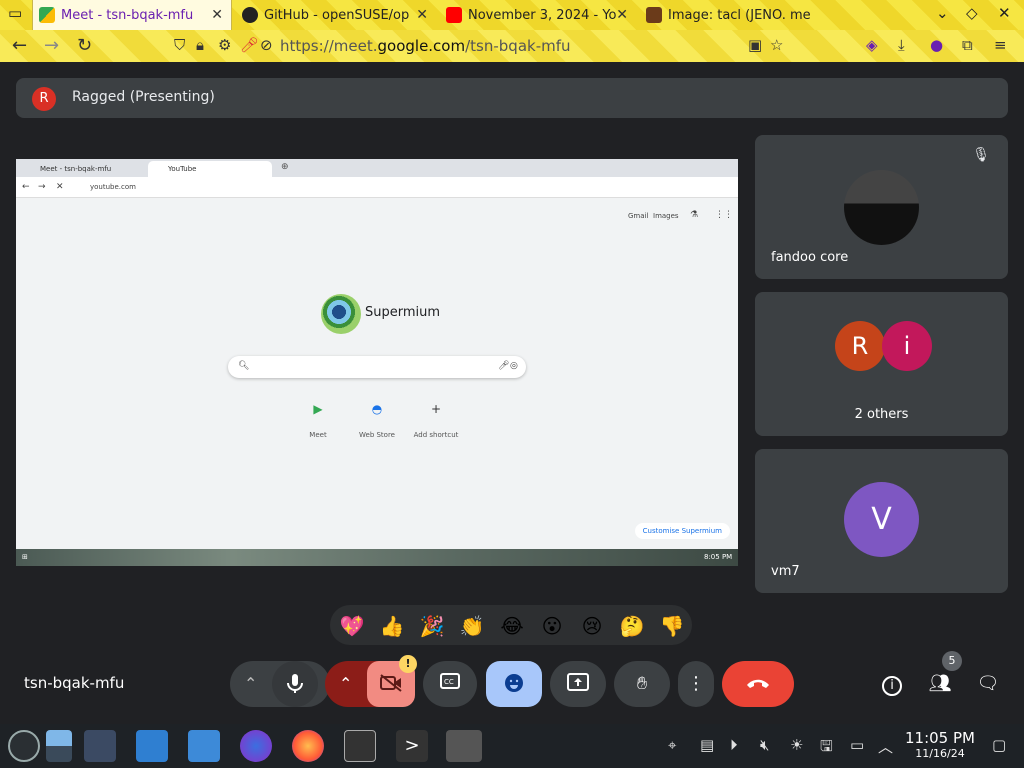  Describe the element at coordinates (514, 366) in the screenshot. I see `lens-icon: ◎` at that location.